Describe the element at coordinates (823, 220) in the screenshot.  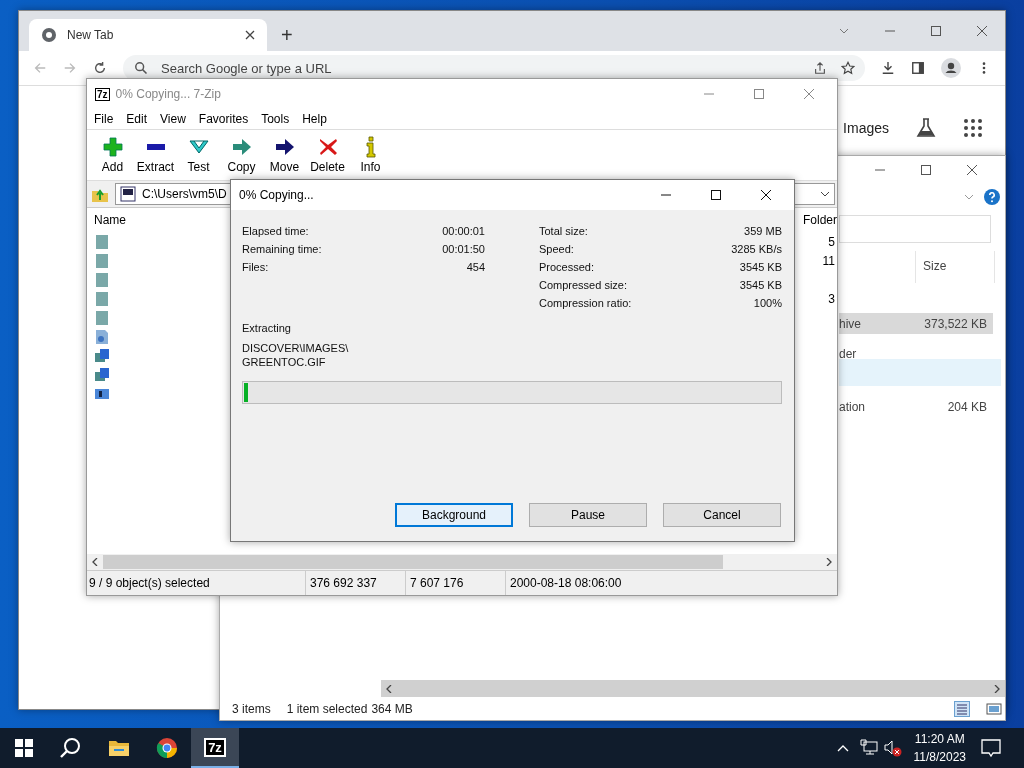
I see `column-header: Folder` at that location.